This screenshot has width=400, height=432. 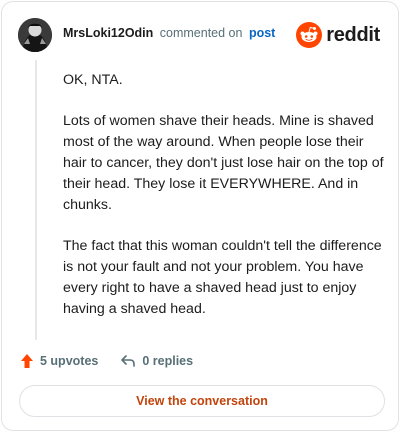 What do you see at coordinates (106, 361) in the screenshot?
I see `comment-actions: 5 upvotes 0 replies` at bounding box center [106, 361].